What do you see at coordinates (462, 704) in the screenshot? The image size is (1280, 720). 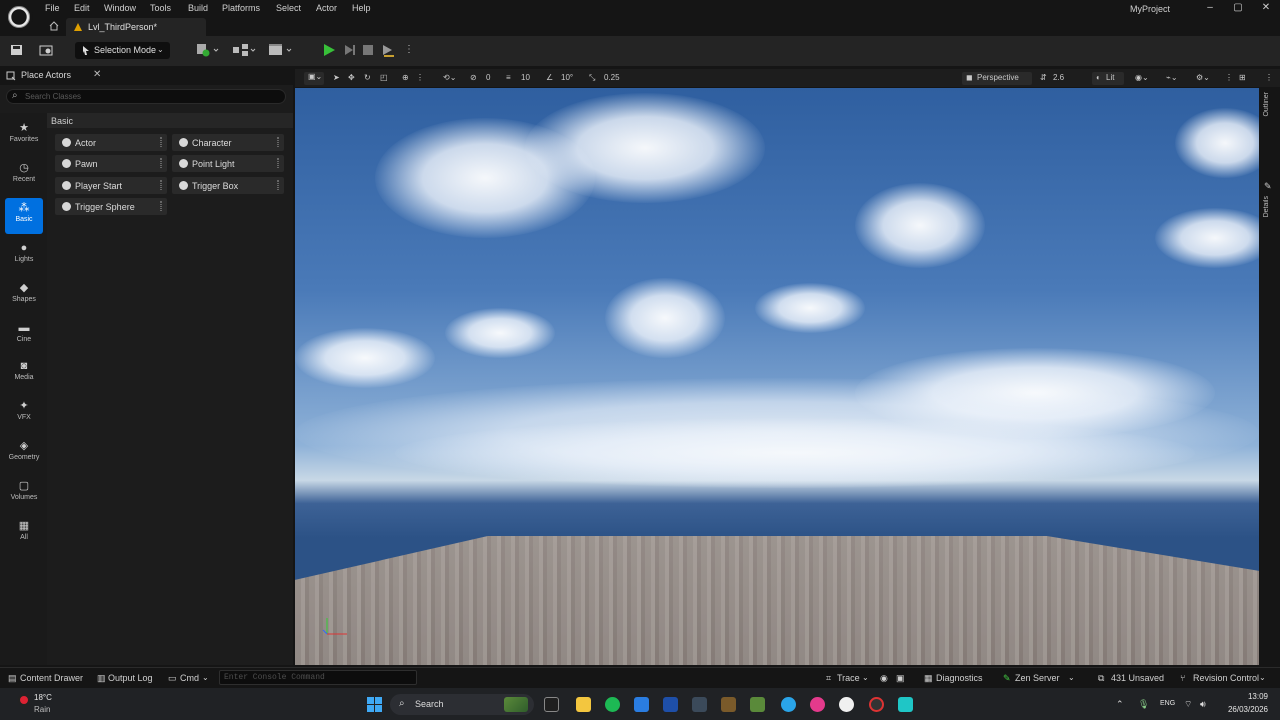 I see `taskbar-search: ⌕ Search` at bounding box center [462, 704].